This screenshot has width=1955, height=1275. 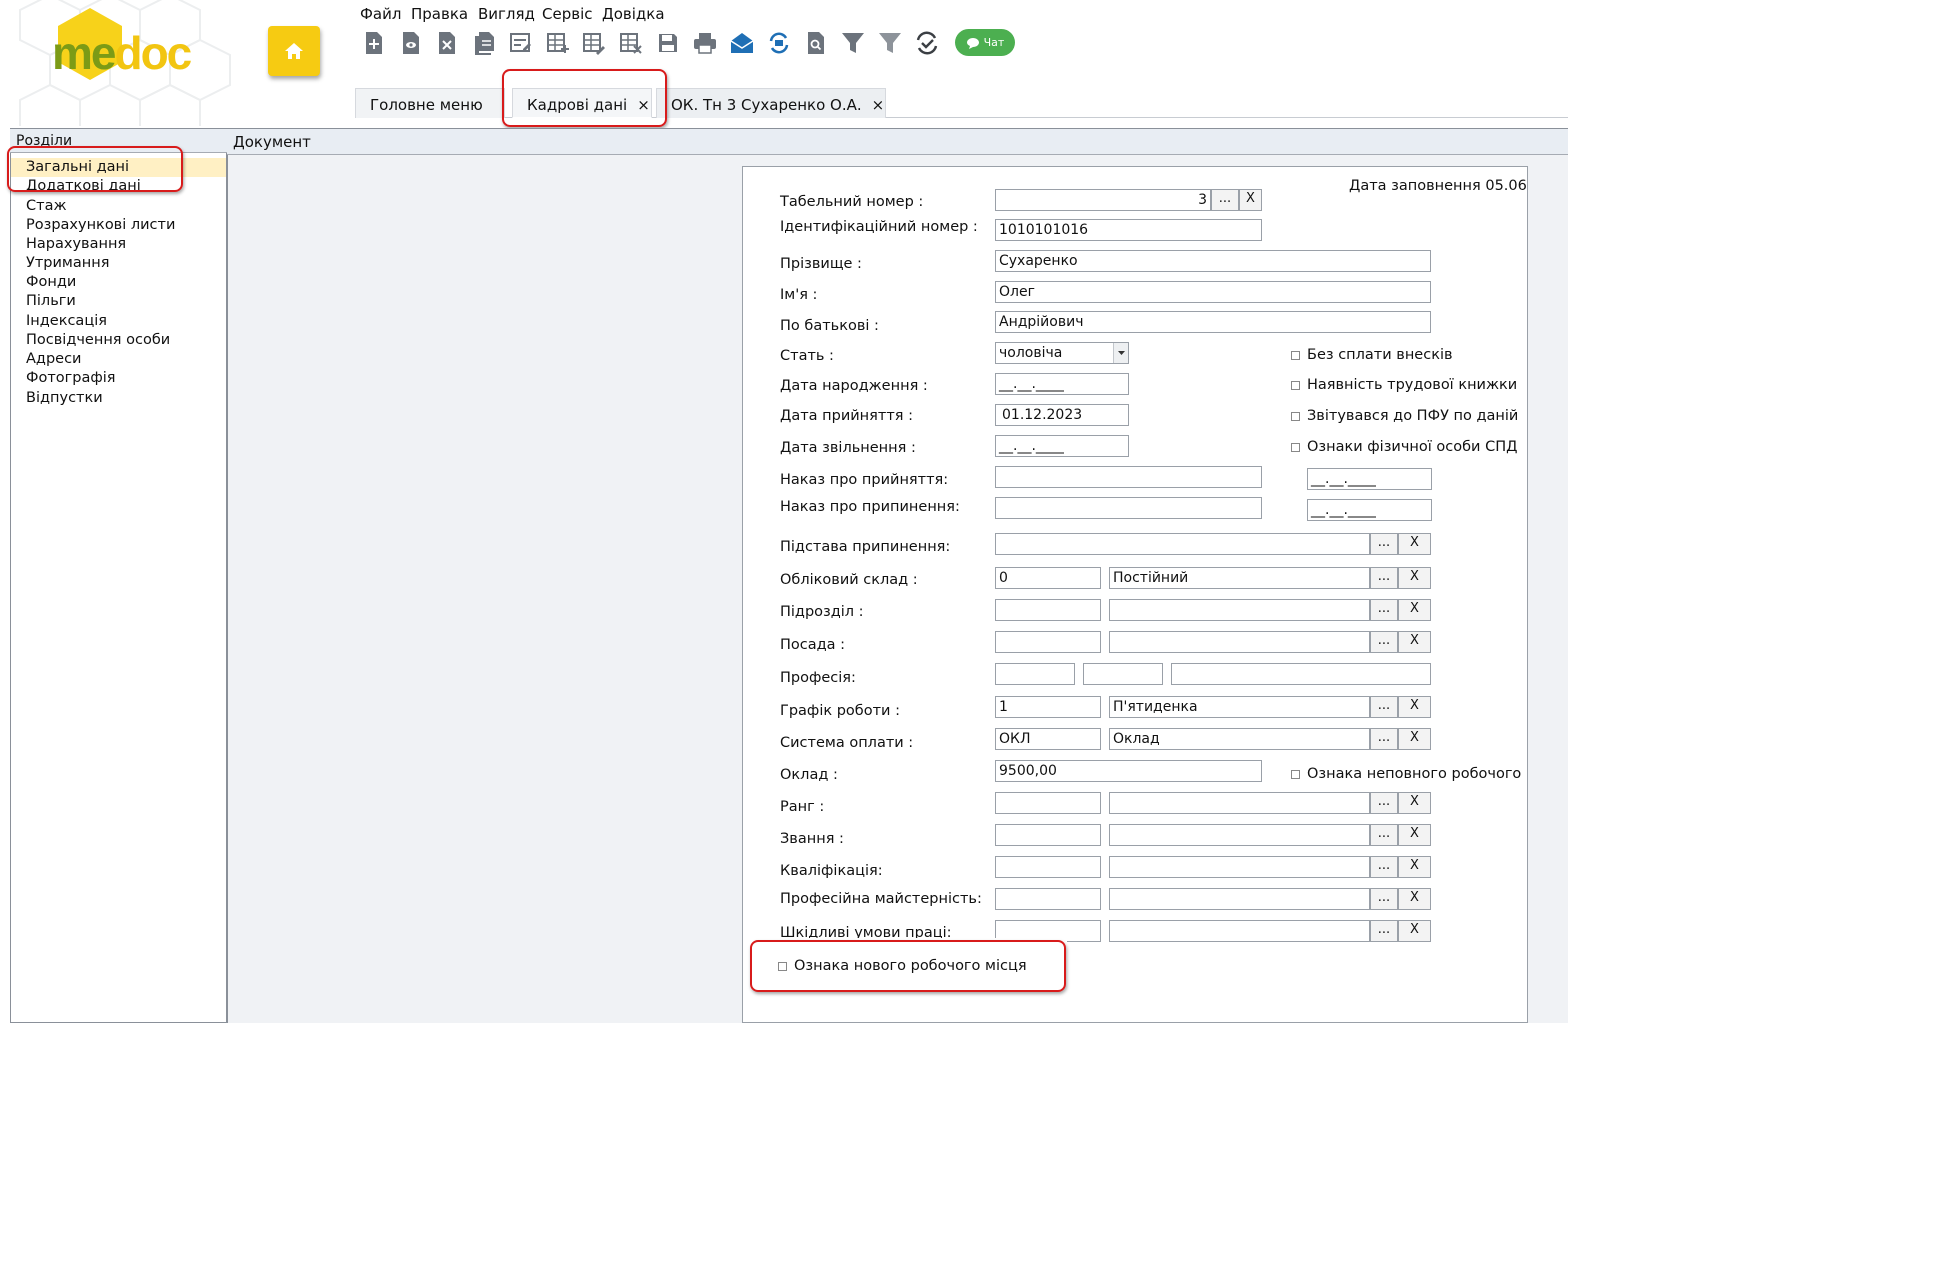 I want to click on edit-table-icon, so click(x=594, y=43).